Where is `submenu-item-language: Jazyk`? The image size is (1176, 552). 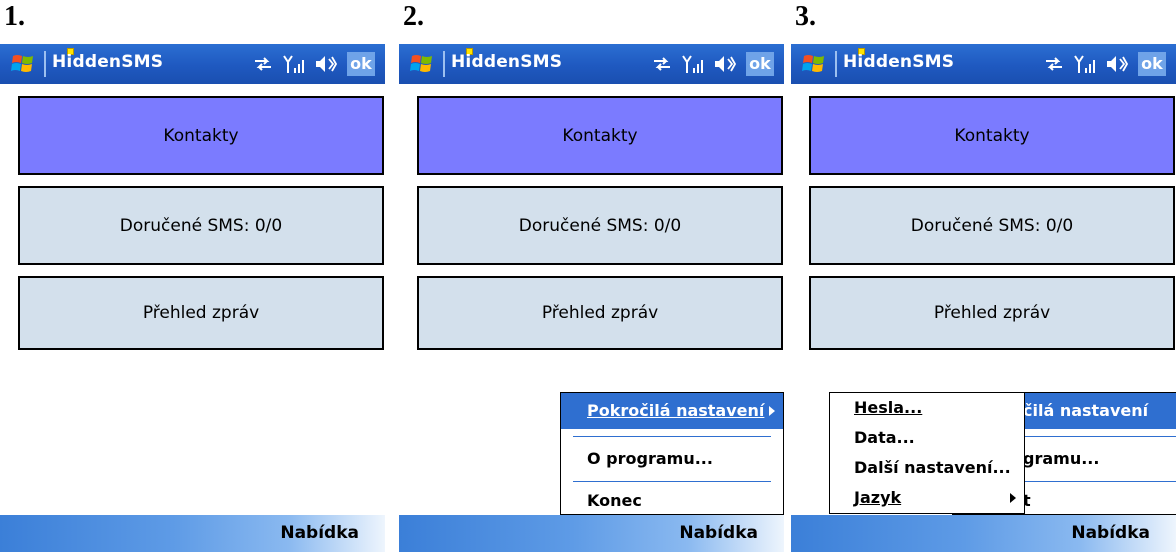
submenu-item-language: Jazyk is located at coordinates (927, 498).